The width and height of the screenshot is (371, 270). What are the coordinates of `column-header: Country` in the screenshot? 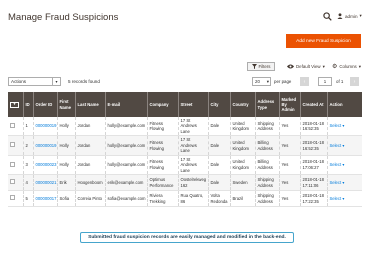 It's located at (242, 104).